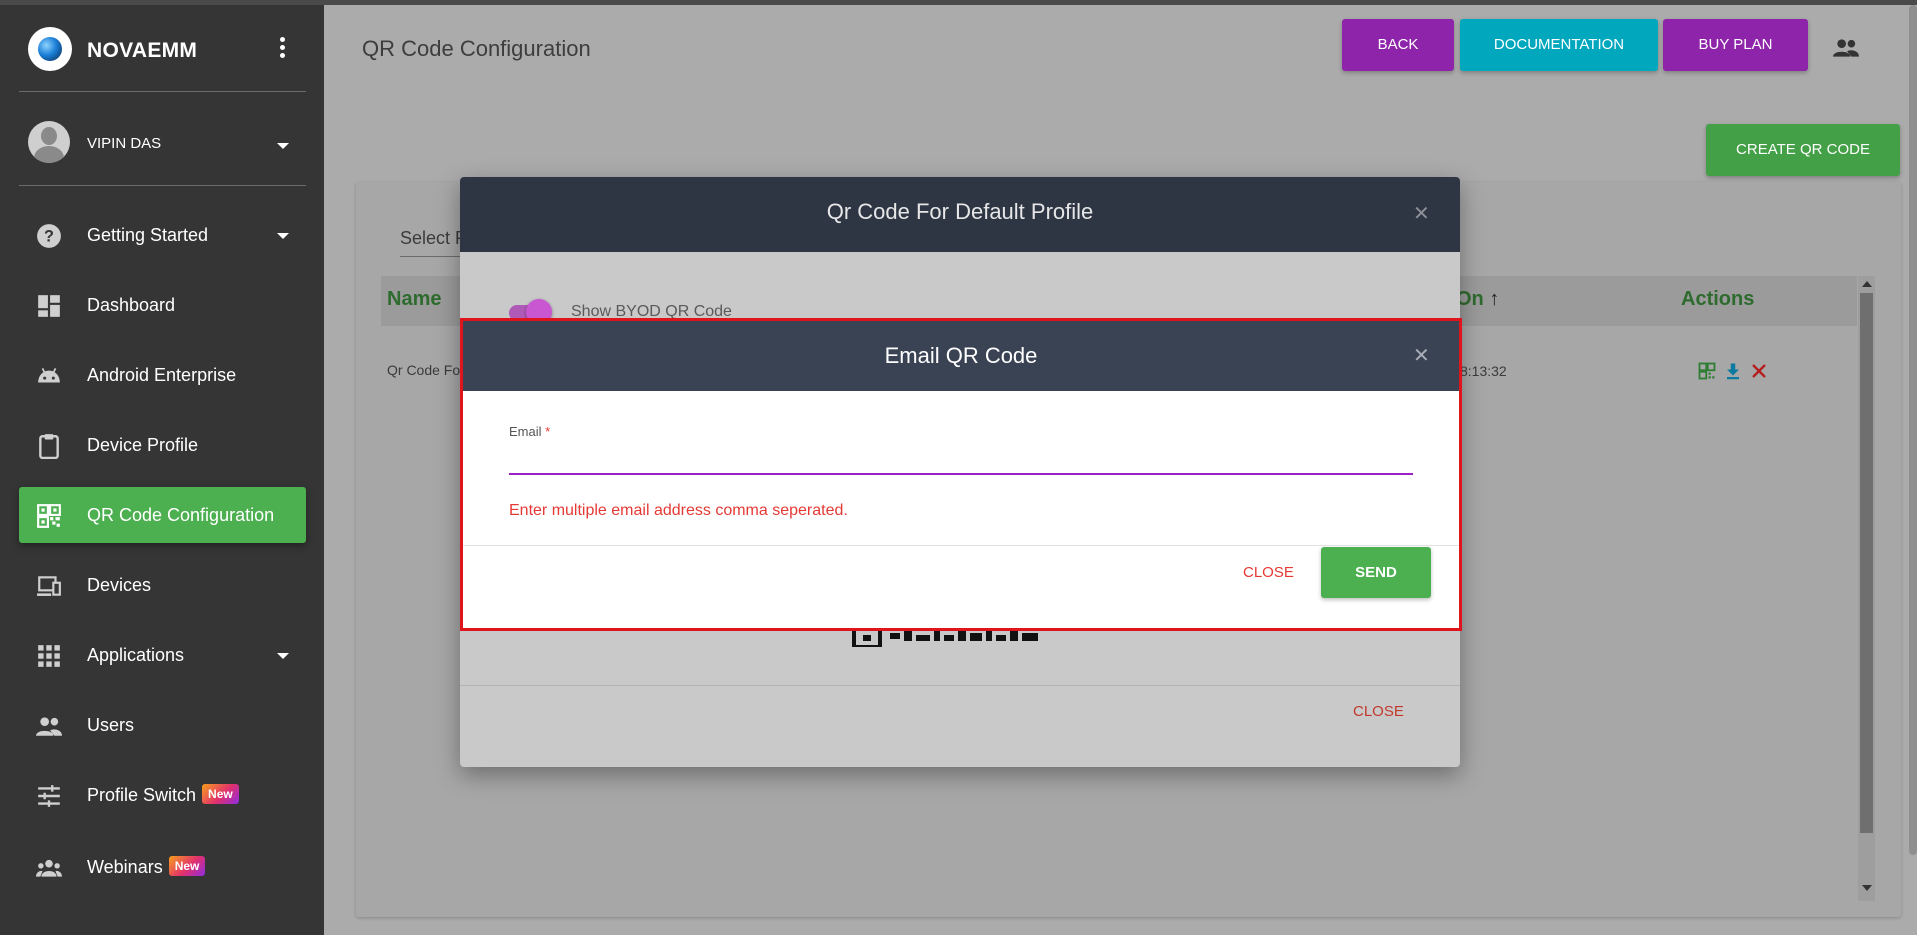  What do you see at coordinates (1376, 572) in the screenshot?
I see `send-button: SEND` at bounding box center [1376, 572].